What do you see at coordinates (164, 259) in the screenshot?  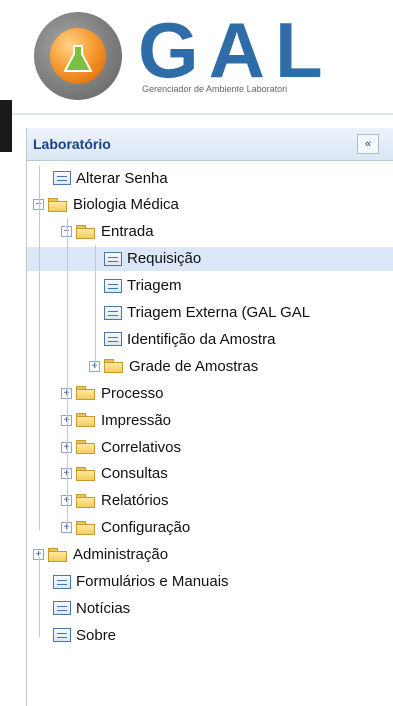 I see `tree-item-label: Requisição` at bounding box center [164, 259].